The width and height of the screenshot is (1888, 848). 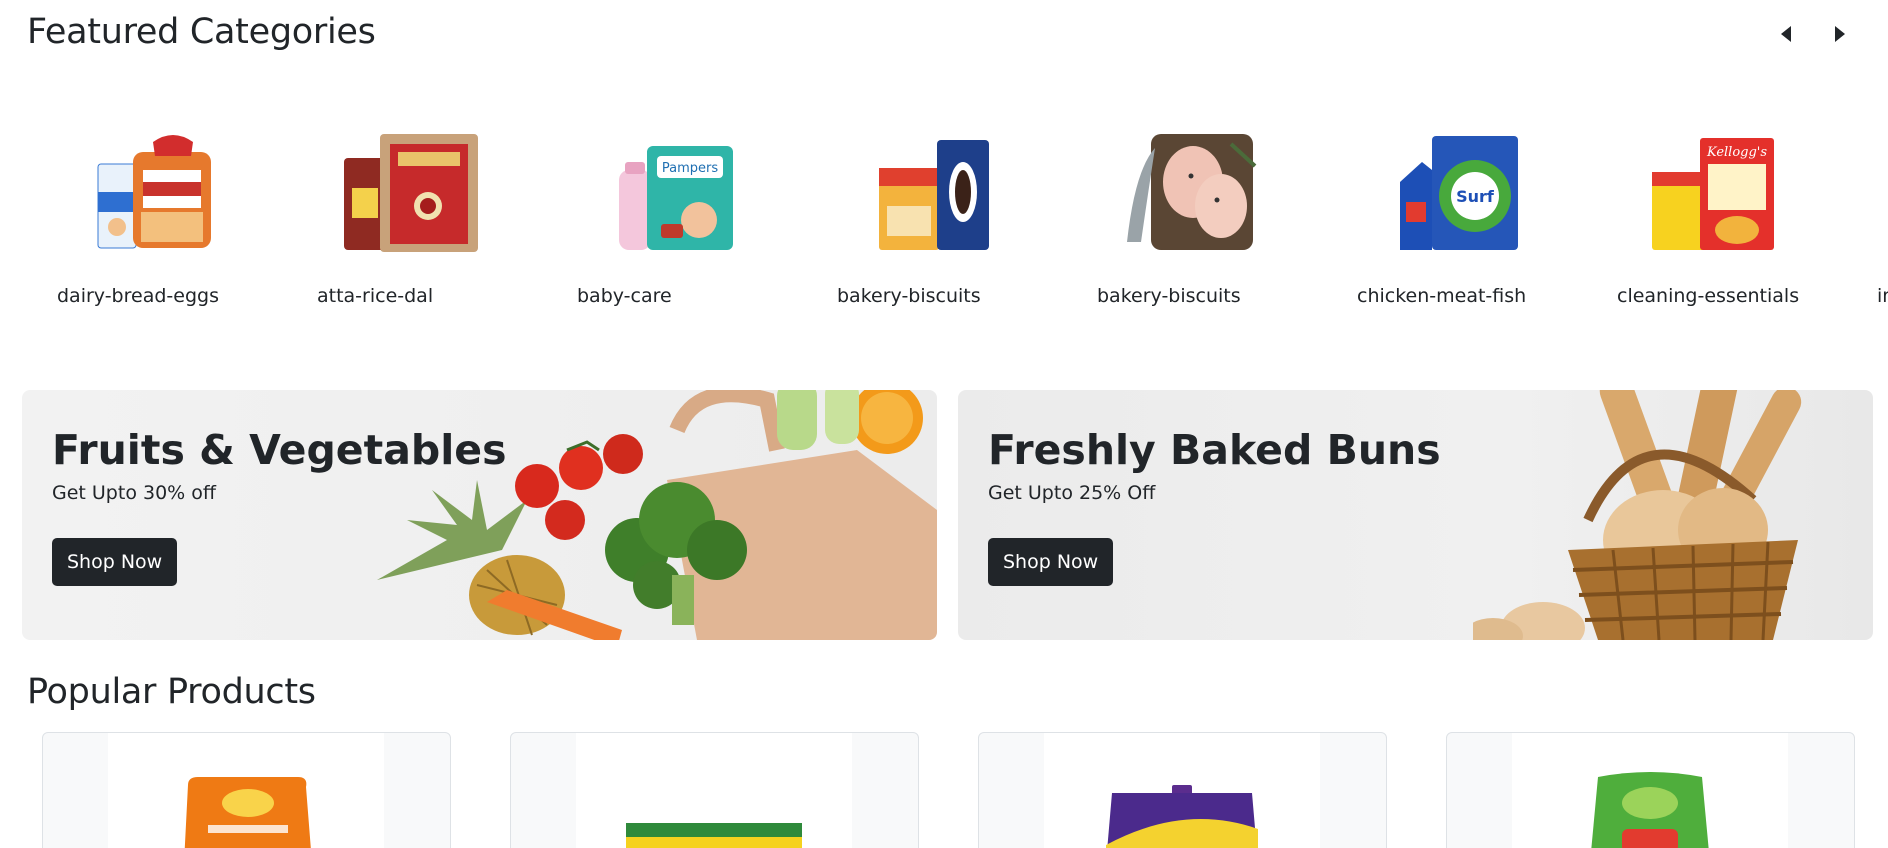 What do you see at coordinates (690, 168) in the screenshot?
I see `svg-text: Pampers` at bounding box center [690, 168].